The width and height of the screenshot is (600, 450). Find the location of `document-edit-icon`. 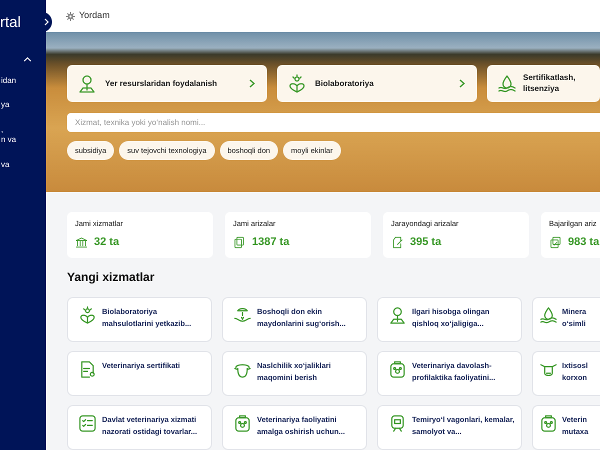

document-edit-icon is located at coordinates (397, 242).